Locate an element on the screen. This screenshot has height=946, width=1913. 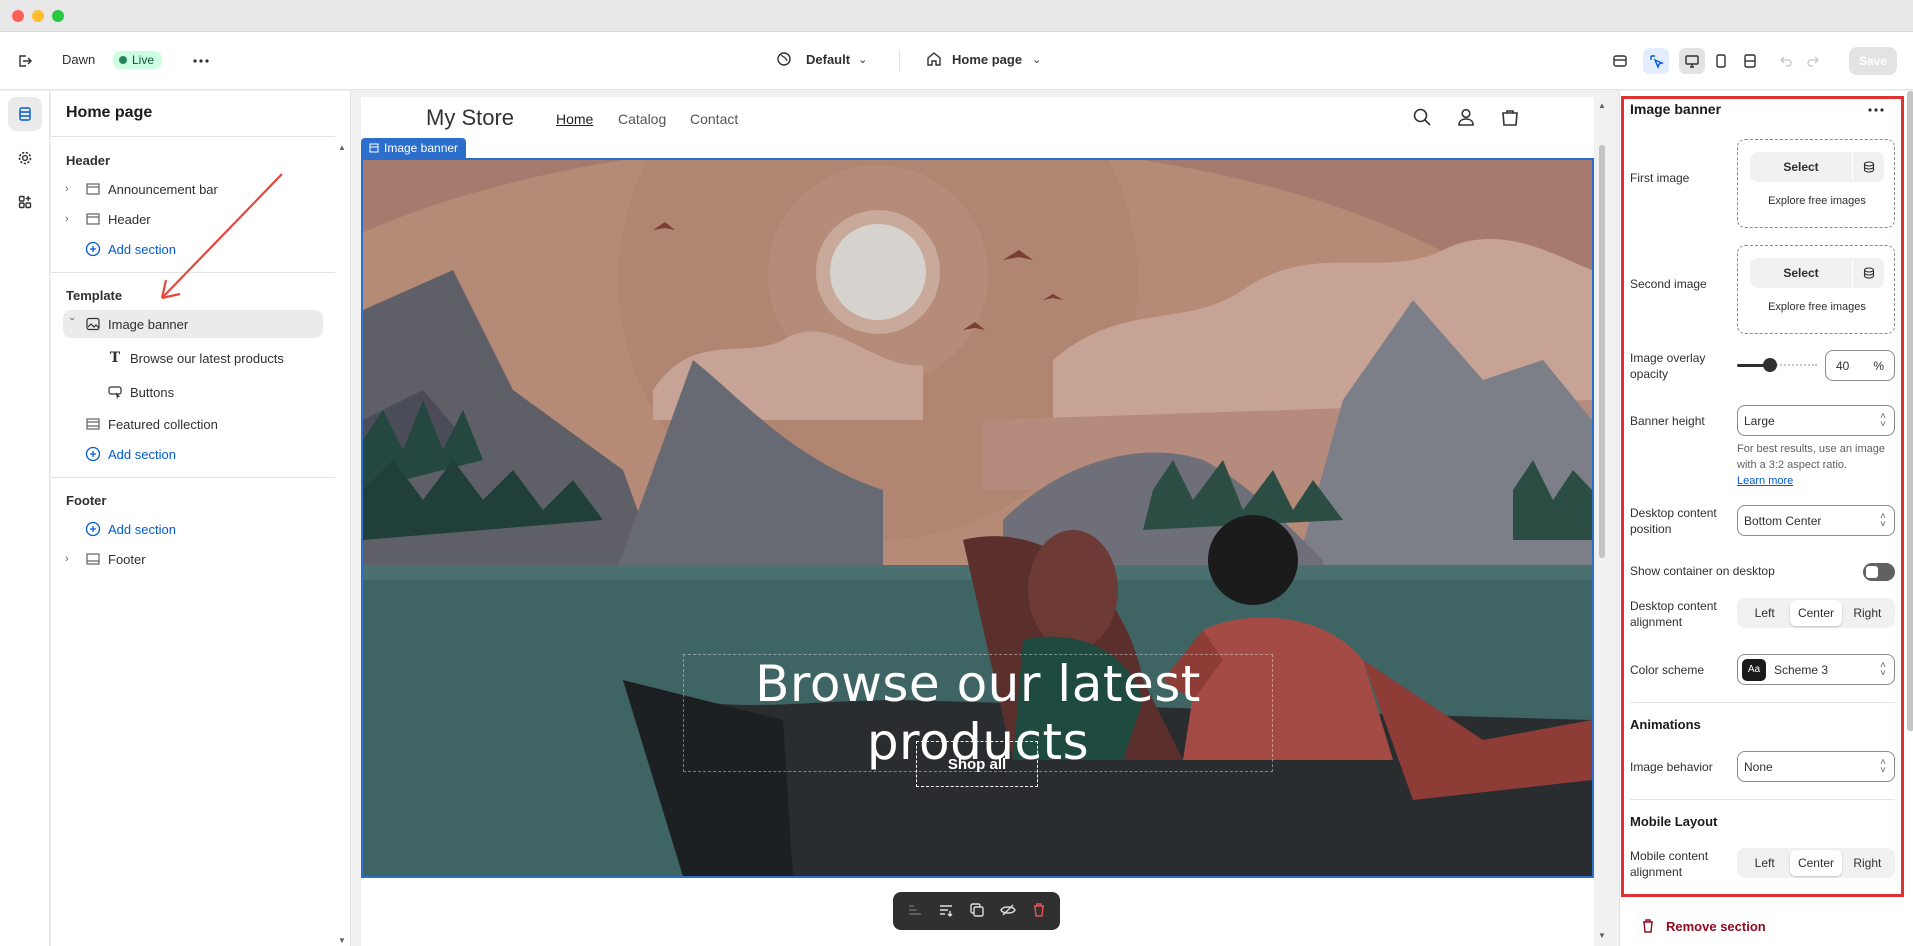
sections-icon is located at coordinates (25, 114).